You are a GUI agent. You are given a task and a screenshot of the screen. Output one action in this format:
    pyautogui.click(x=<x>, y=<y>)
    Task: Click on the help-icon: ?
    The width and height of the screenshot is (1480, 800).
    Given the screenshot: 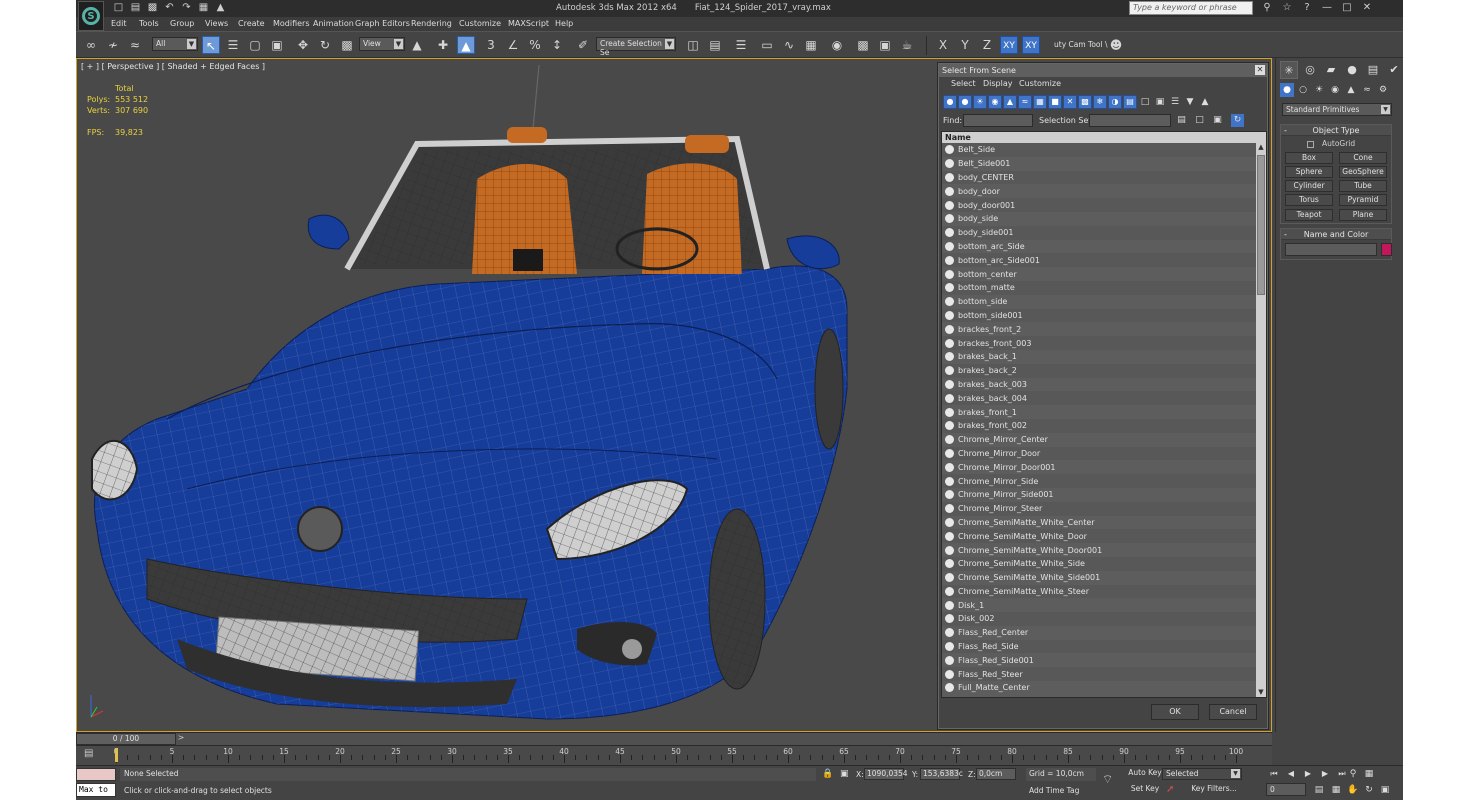 What is the action you would take?
    pyautogui.click(x=1307, y=8)
    